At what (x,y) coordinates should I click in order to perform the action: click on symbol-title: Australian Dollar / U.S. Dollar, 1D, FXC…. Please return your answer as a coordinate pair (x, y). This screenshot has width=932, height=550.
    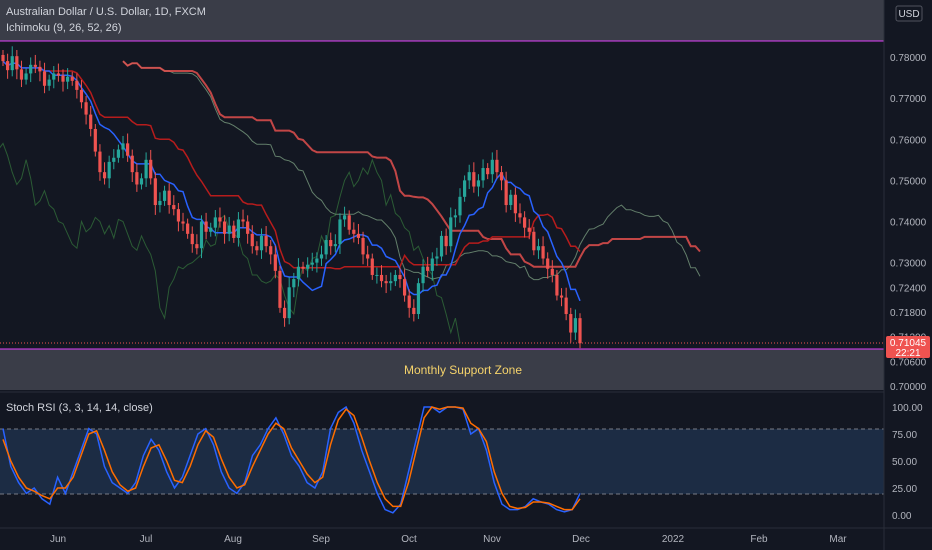
    Looking at the image, I should click on (106, 12).